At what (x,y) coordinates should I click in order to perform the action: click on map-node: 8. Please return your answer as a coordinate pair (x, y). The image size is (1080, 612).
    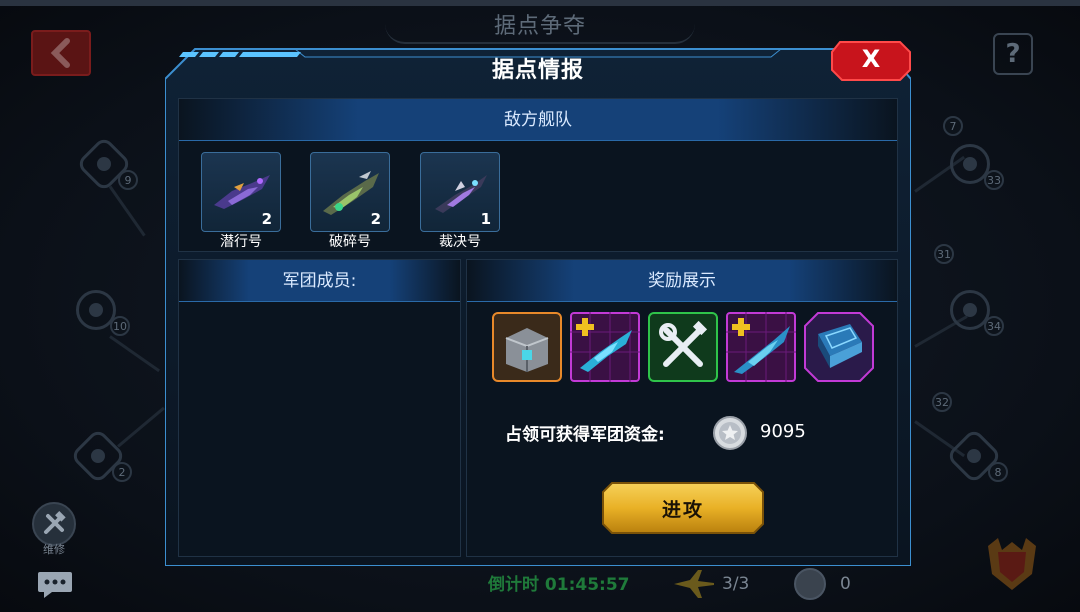
    Looking at the image, I should click on (976, 456).